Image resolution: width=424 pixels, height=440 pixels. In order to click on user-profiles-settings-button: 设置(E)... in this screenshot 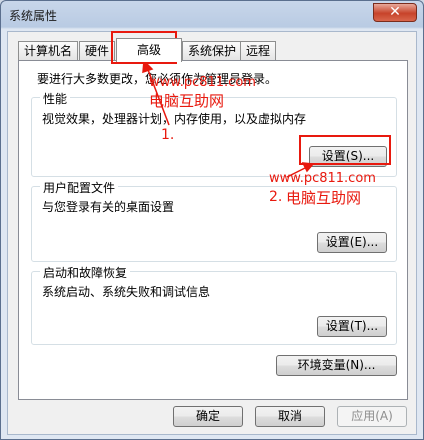, I will do `click(352, 242)`.